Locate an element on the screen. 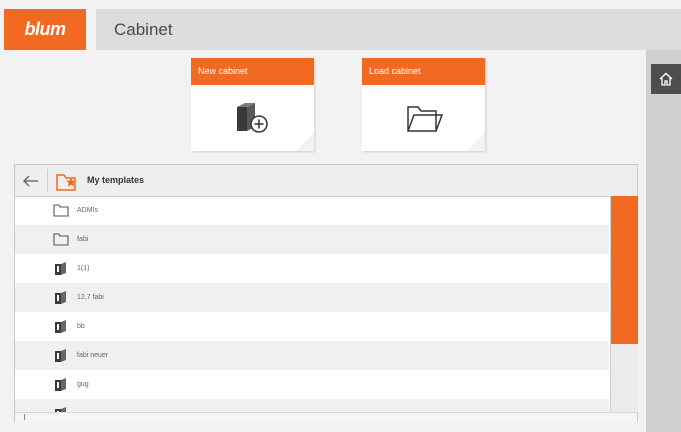 The width and height of the screenshot is (681, 432). blum-logo: blum is located at coordinates (45, 29).